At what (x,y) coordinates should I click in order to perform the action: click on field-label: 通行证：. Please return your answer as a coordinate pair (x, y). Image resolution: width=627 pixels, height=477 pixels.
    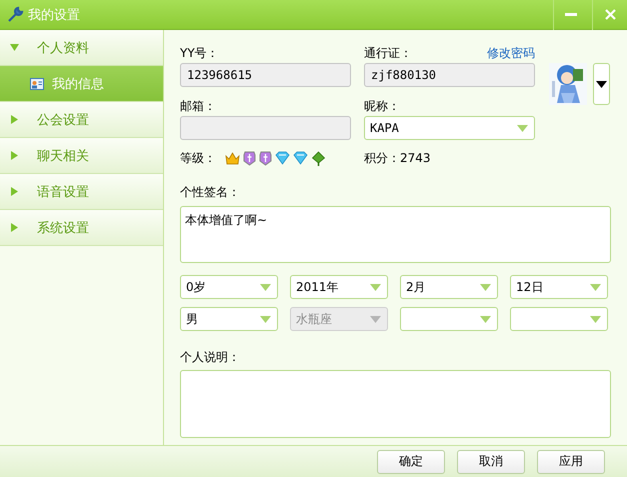
    Looking at the image, I should click on (388, 53).